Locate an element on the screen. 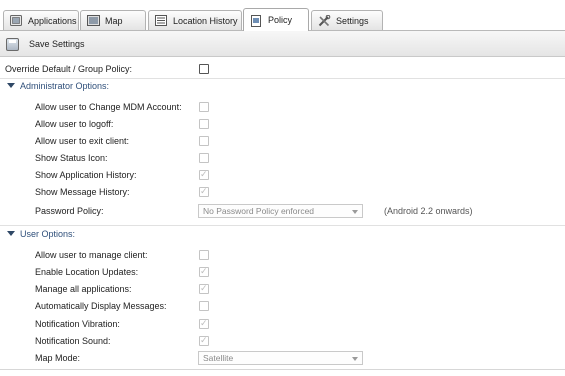 The height and width of the screenshot is (376, 565). admin-option-label: Allow user to logoff: is located at coordinates (74, 124).